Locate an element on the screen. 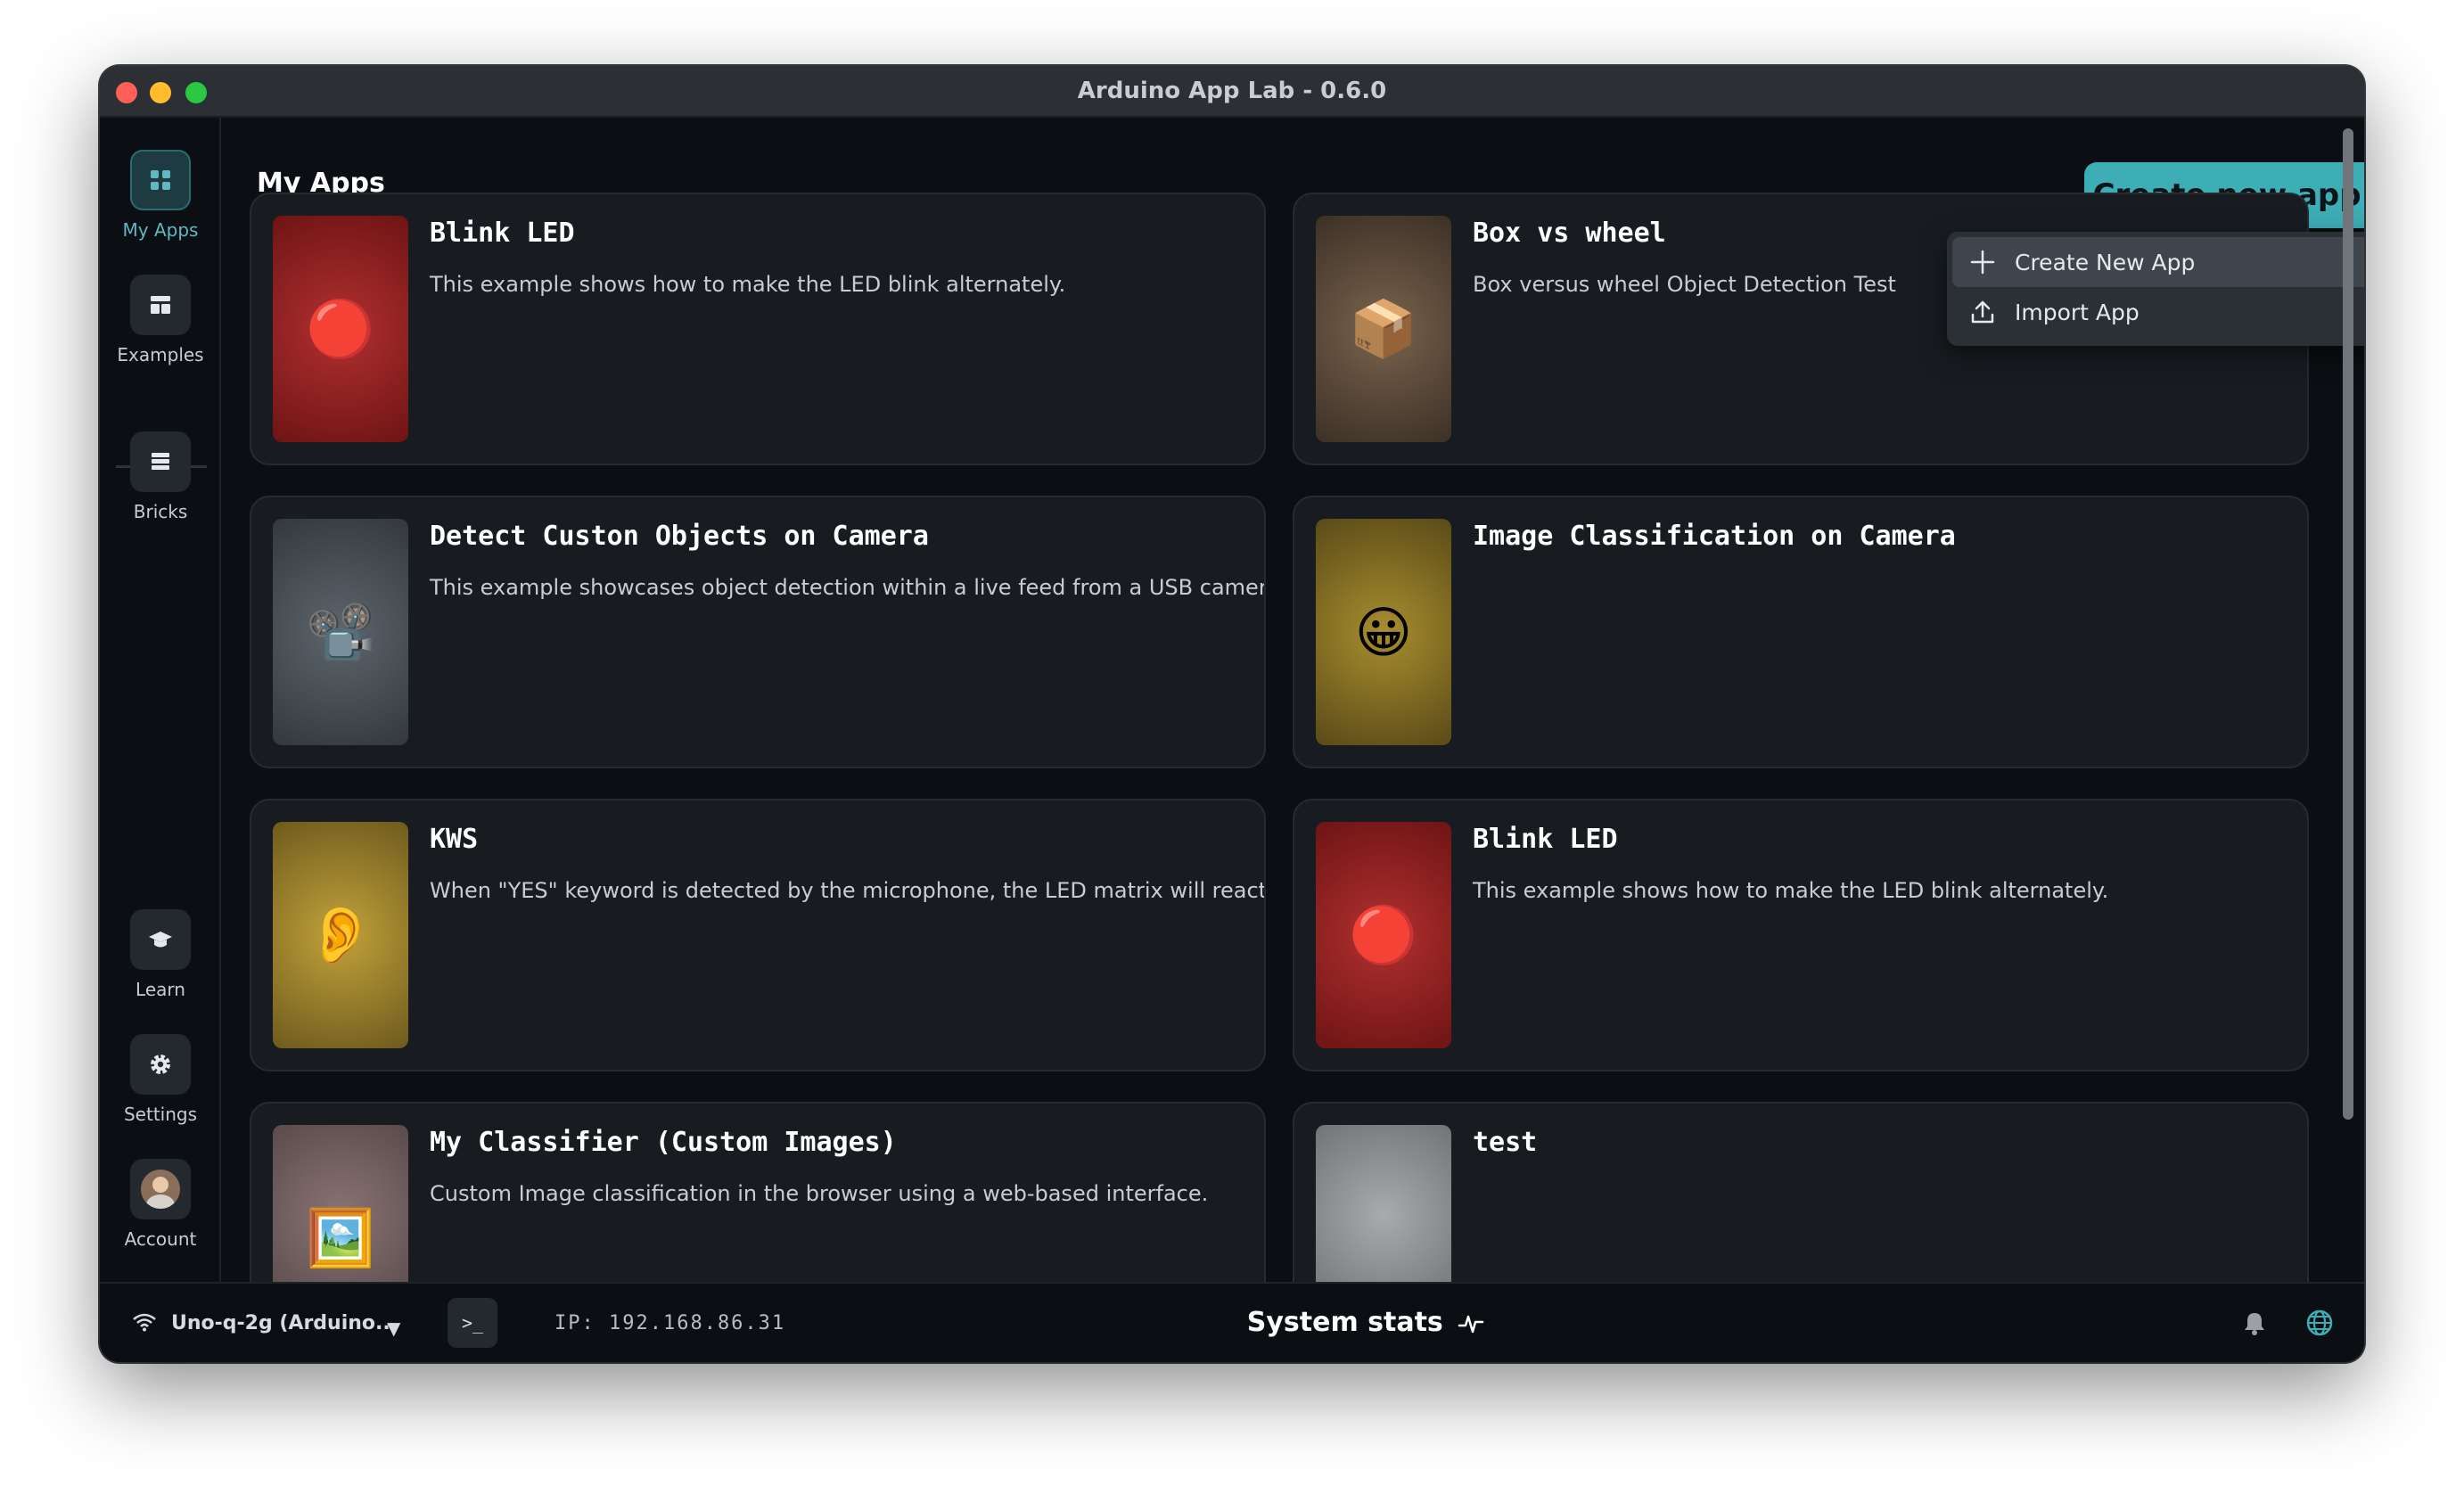 The width and height of the screenshot is (2464, 1494). plus-icon is located at coordinates (1983, 262).